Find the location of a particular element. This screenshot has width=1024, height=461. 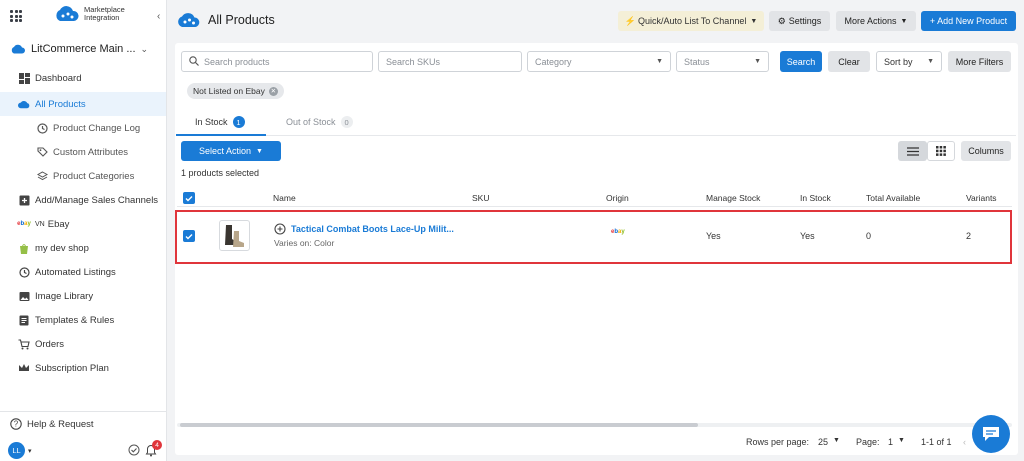

apps-grid-icon is located at coordinates (16, 16).